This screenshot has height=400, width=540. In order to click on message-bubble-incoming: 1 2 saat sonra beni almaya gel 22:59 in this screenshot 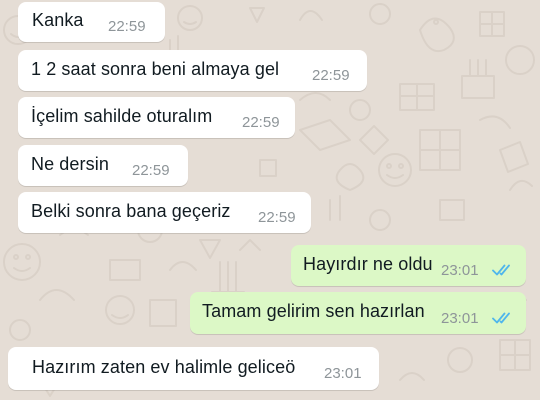, I will do `click(192, 70)`.